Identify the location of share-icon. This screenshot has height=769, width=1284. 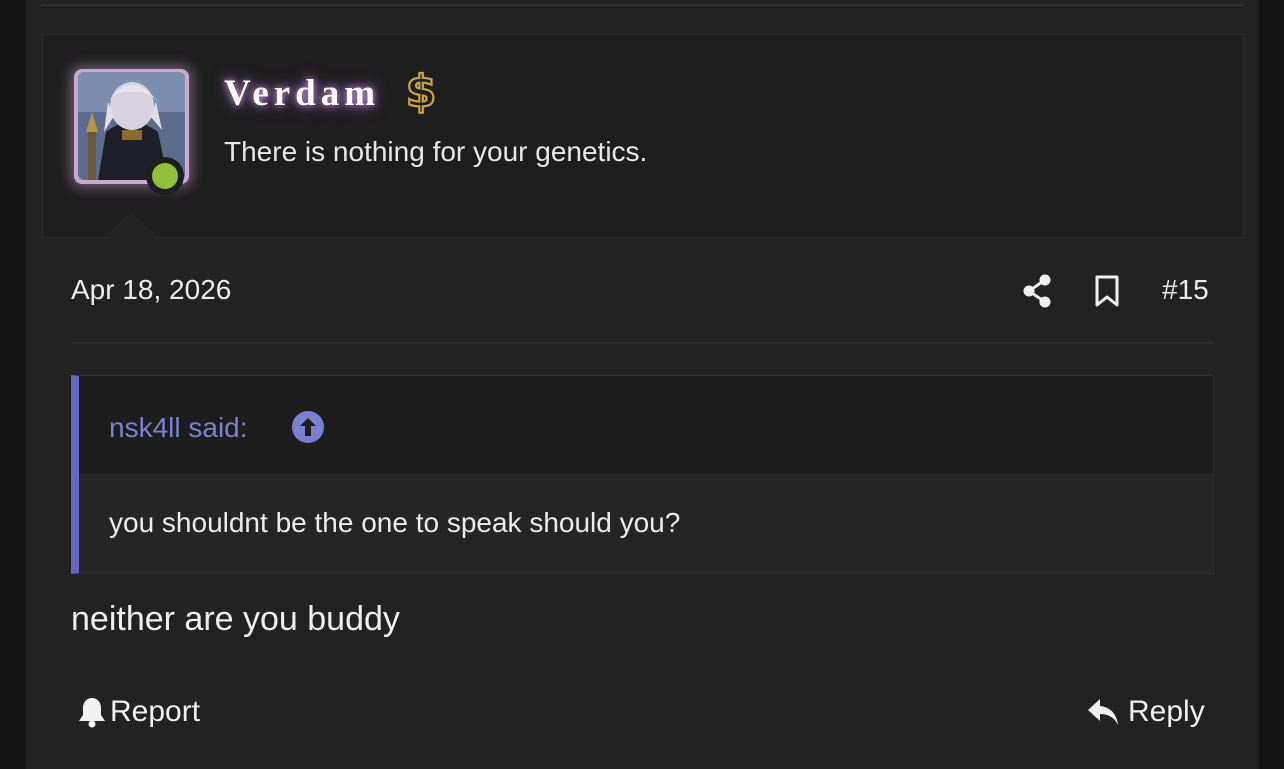
(1037, 291).